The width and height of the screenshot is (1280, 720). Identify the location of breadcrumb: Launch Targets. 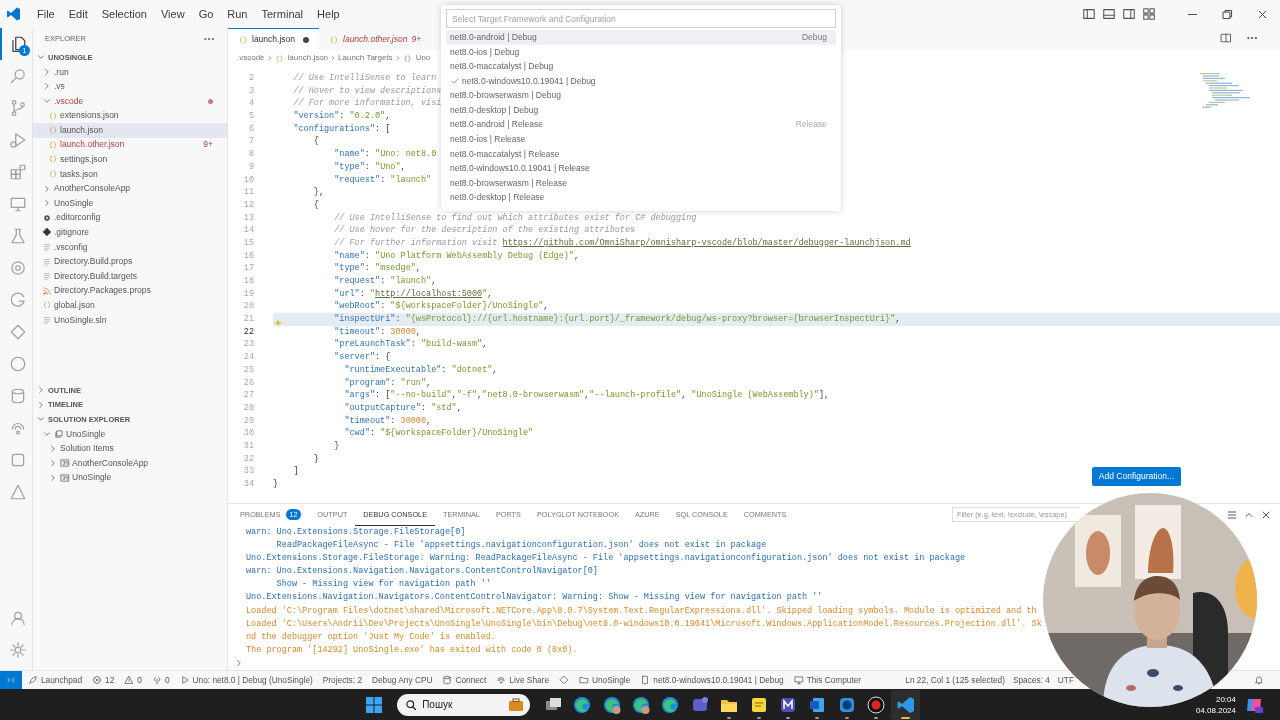
(365, 58).